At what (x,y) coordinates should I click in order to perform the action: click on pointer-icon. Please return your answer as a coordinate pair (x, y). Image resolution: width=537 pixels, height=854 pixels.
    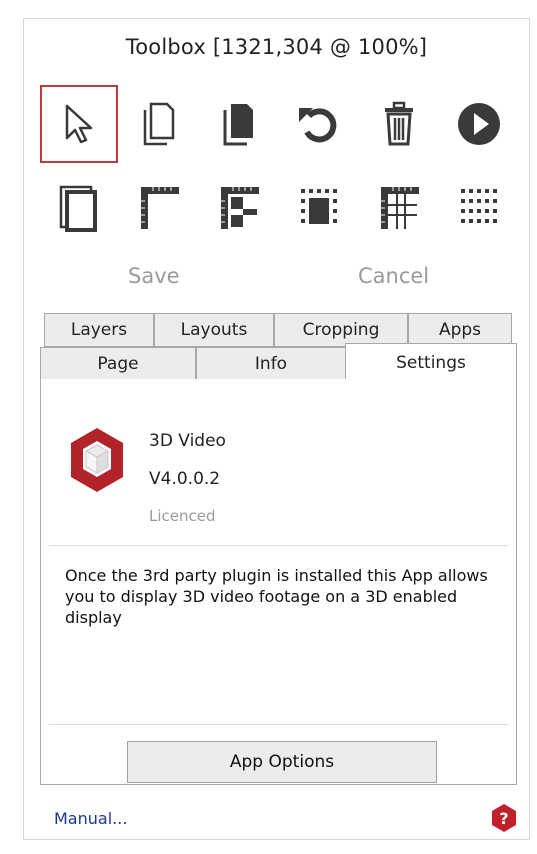
    Looking at the image, I should click on (79, 124).